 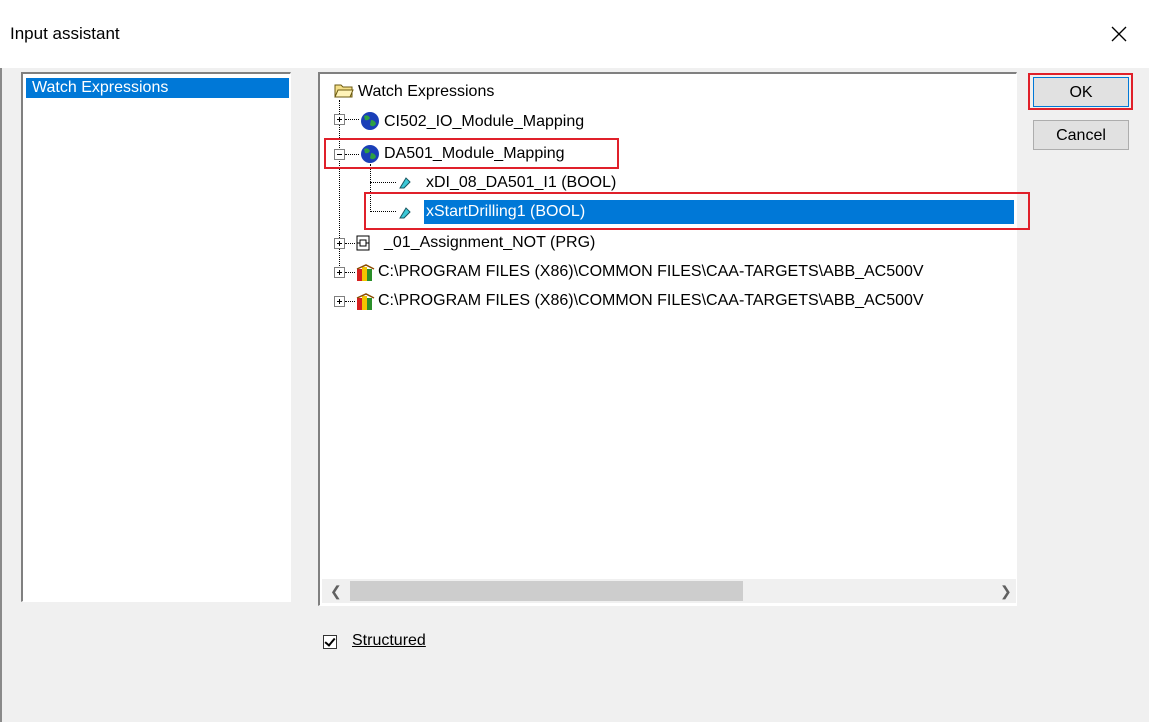 I want to click on tree-node-xdi08: xDI_08_DA501_I1 (BOOL), so click(x=521, y=183).